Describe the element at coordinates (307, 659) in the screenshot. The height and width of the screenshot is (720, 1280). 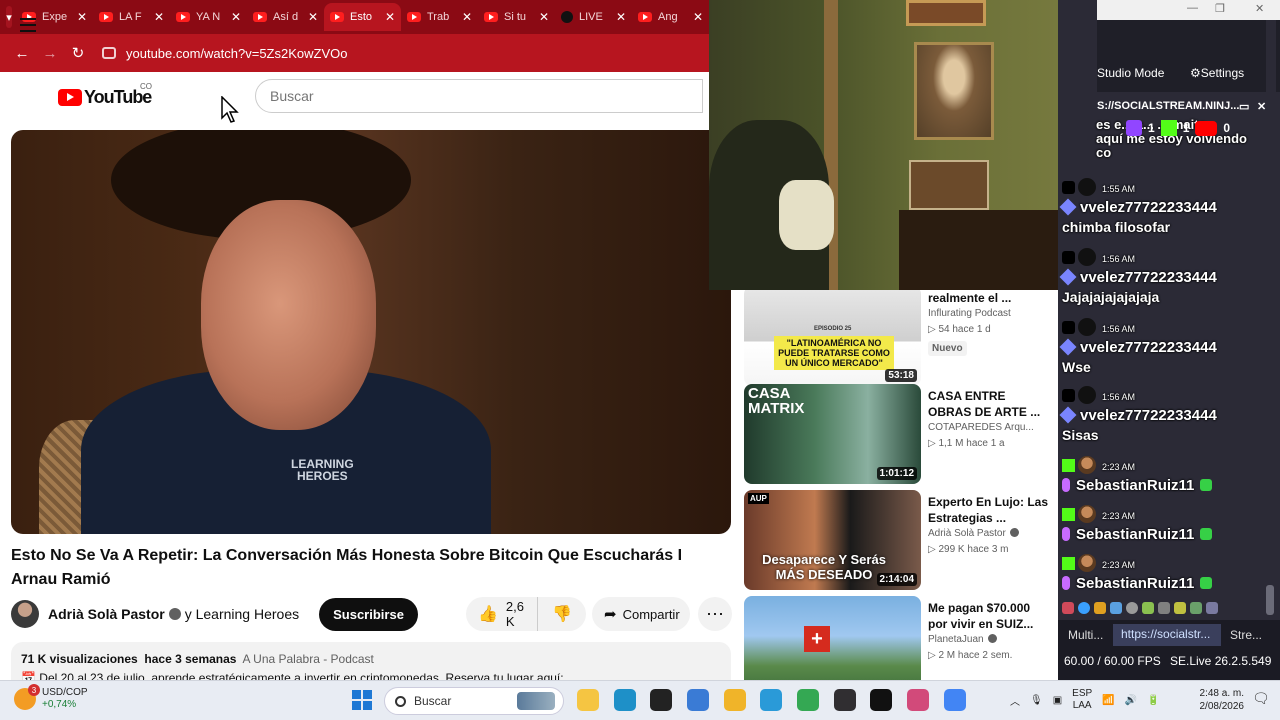
I see `description-tag: A Una Palabra - Podcast` at that location.